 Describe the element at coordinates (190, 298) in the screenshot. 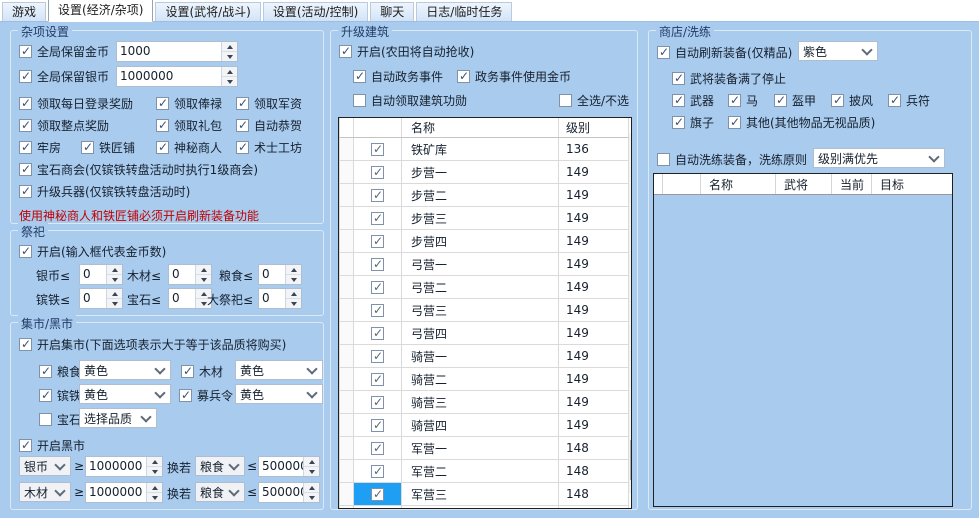

I see `gem-limit-input: 0` at that location.